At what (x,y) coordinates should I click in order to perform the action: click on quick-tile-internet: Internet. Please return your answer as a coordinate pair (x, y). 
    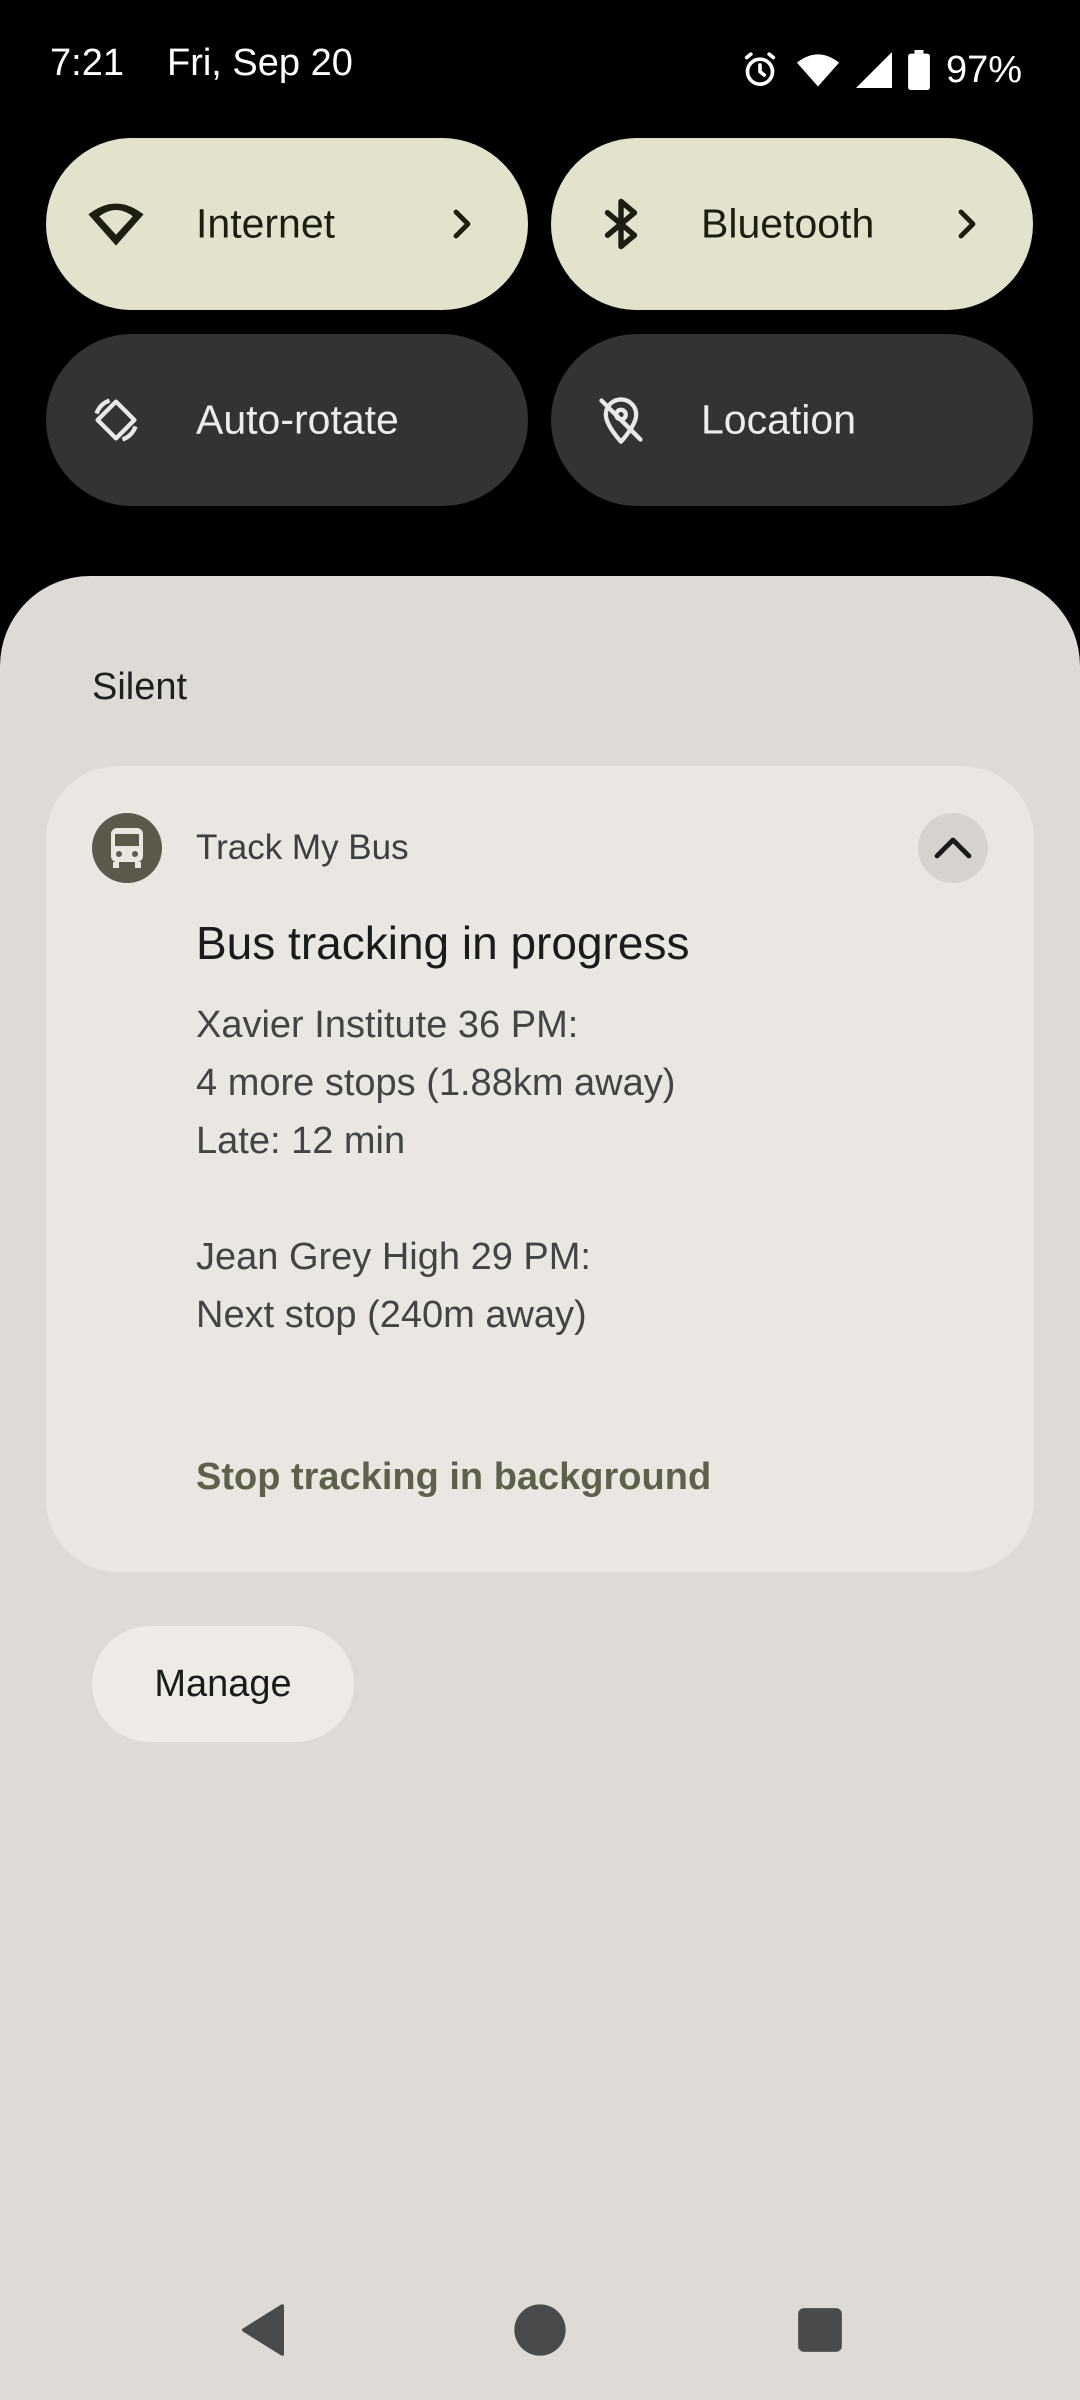
    Looking at the image, I should click on (287, 224).